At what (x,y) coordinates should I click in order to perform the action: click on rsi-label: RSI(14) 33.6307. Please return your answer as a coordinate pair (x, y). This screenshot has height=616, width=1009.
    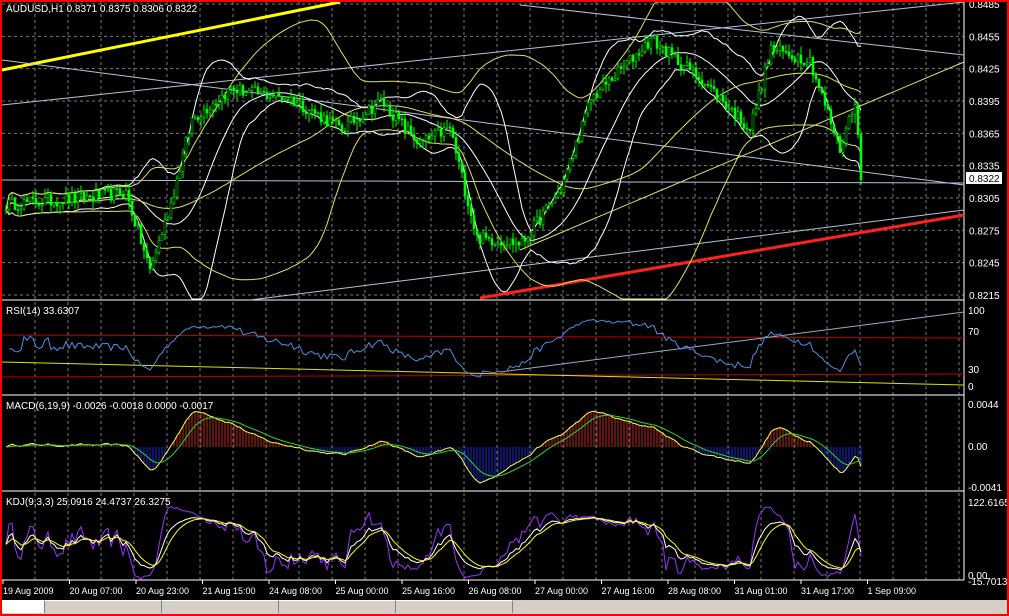
    Looking at the image, I should click on (43, 311).